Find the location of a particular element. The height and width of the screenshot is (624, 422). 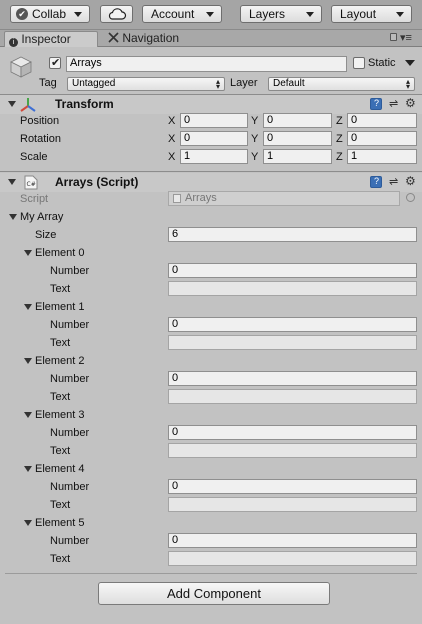

my-array-label: My Array is located at coordinates (41, 217).